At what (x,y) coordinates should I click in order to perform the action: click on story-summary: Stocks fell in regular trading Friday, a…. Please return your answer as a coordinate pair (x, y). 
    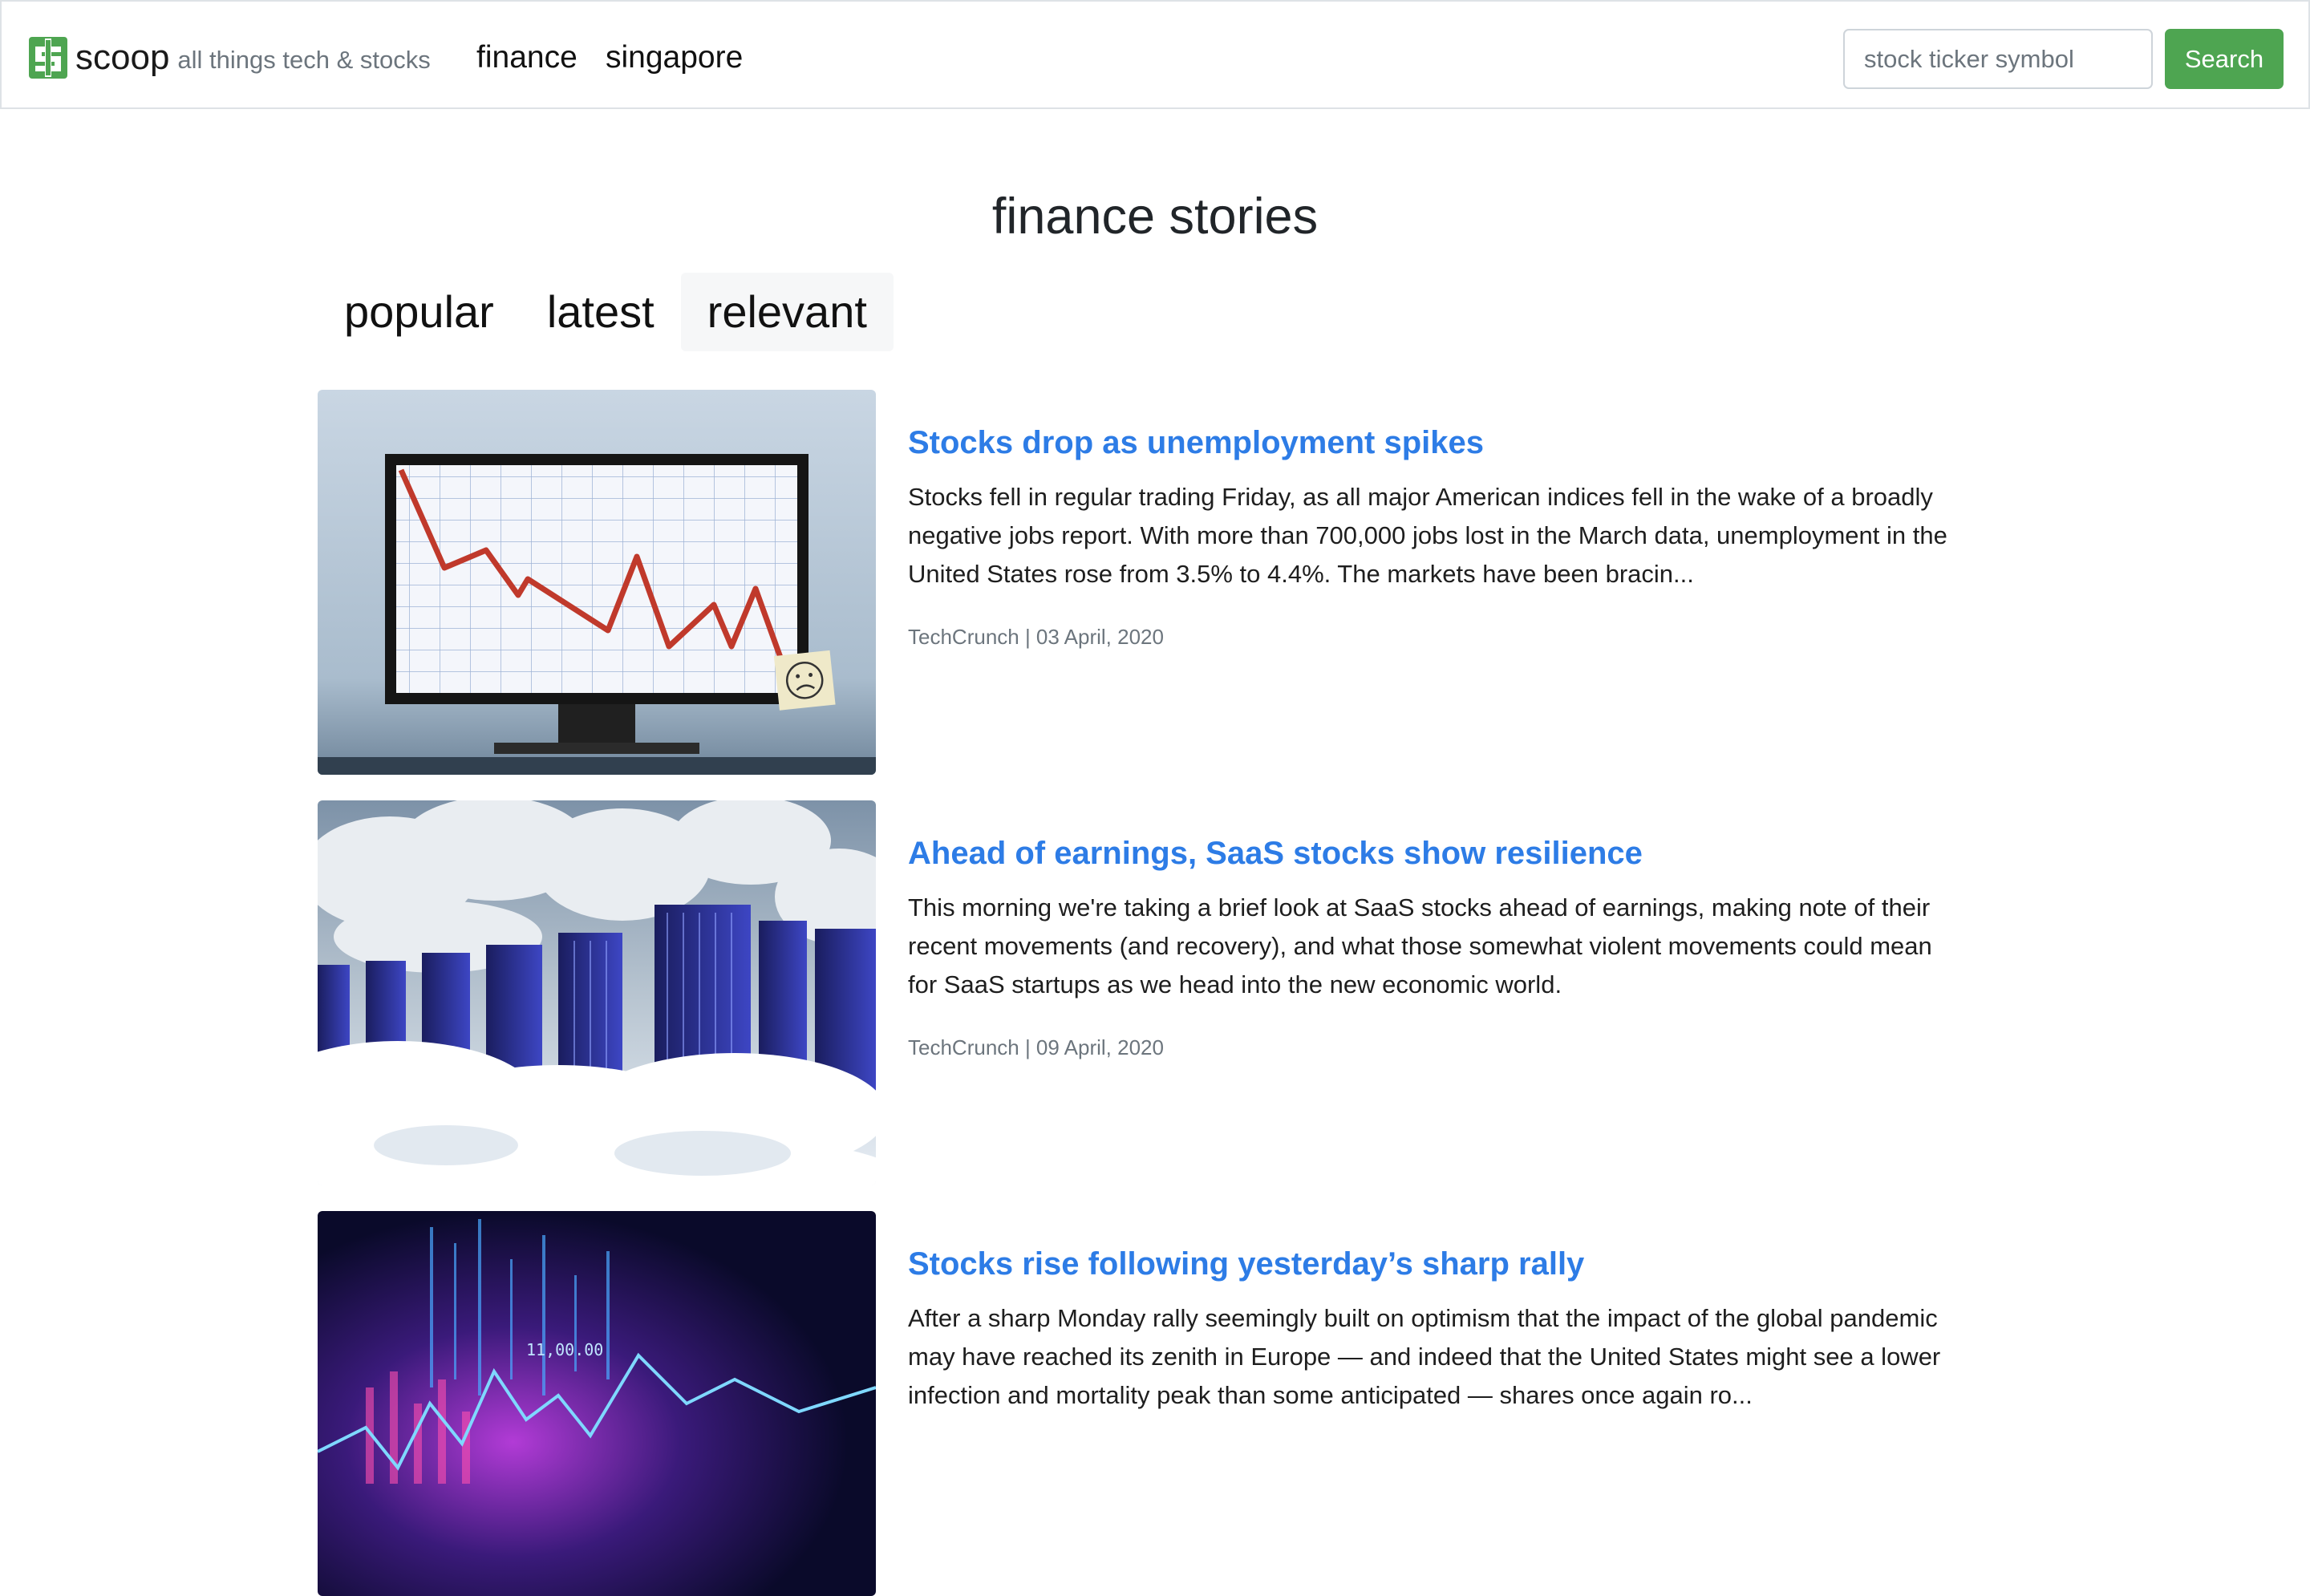
    Looking at the image, I should click on (1427, 536).